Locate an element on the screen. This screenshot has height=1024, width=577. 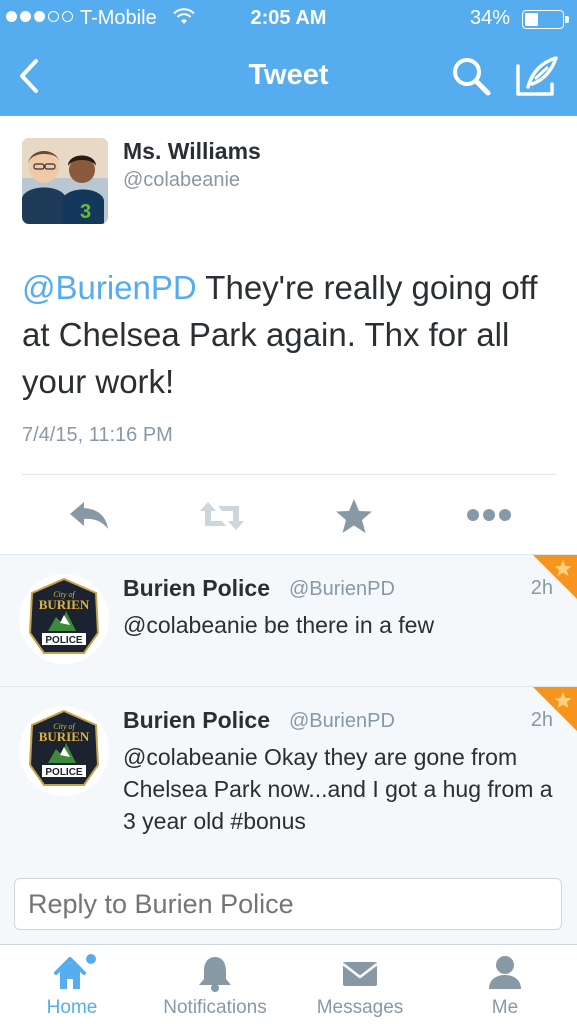
author-handle: @colabeanie is located at coordinates (181, 180).